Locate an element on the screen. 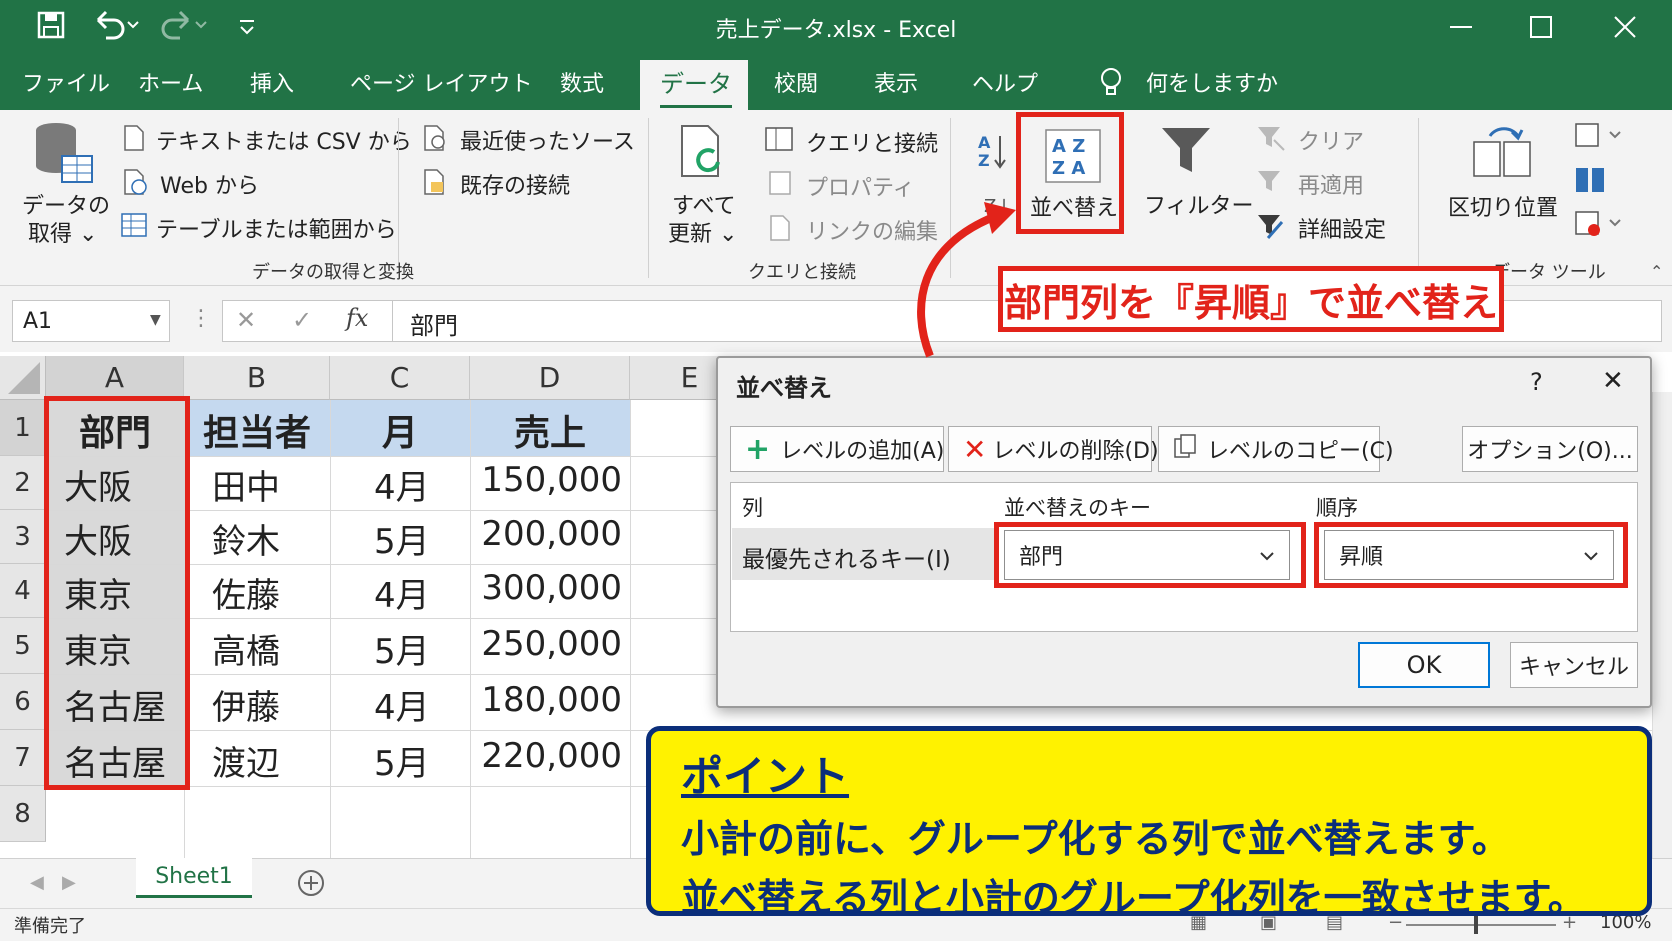  tab-home: ホーム is located at coordinates (170, 82).